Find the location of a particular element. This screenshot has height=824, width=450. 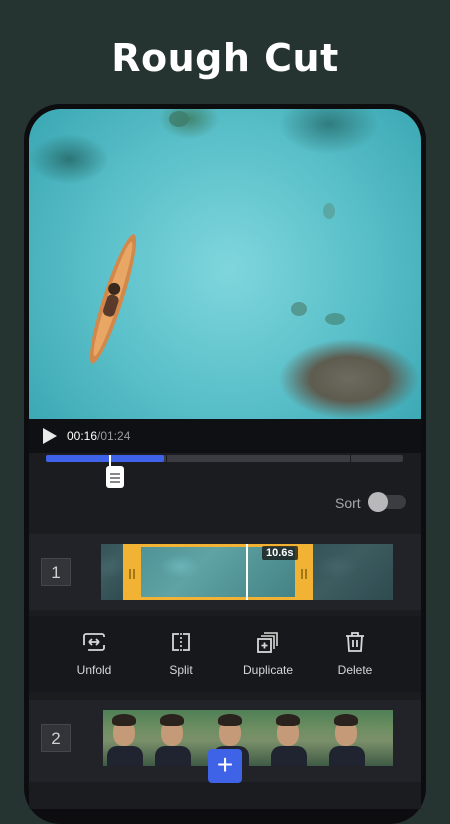

clip-toolbar: Unfold Split Duplicate Delete is located at coordinates (225, 654).